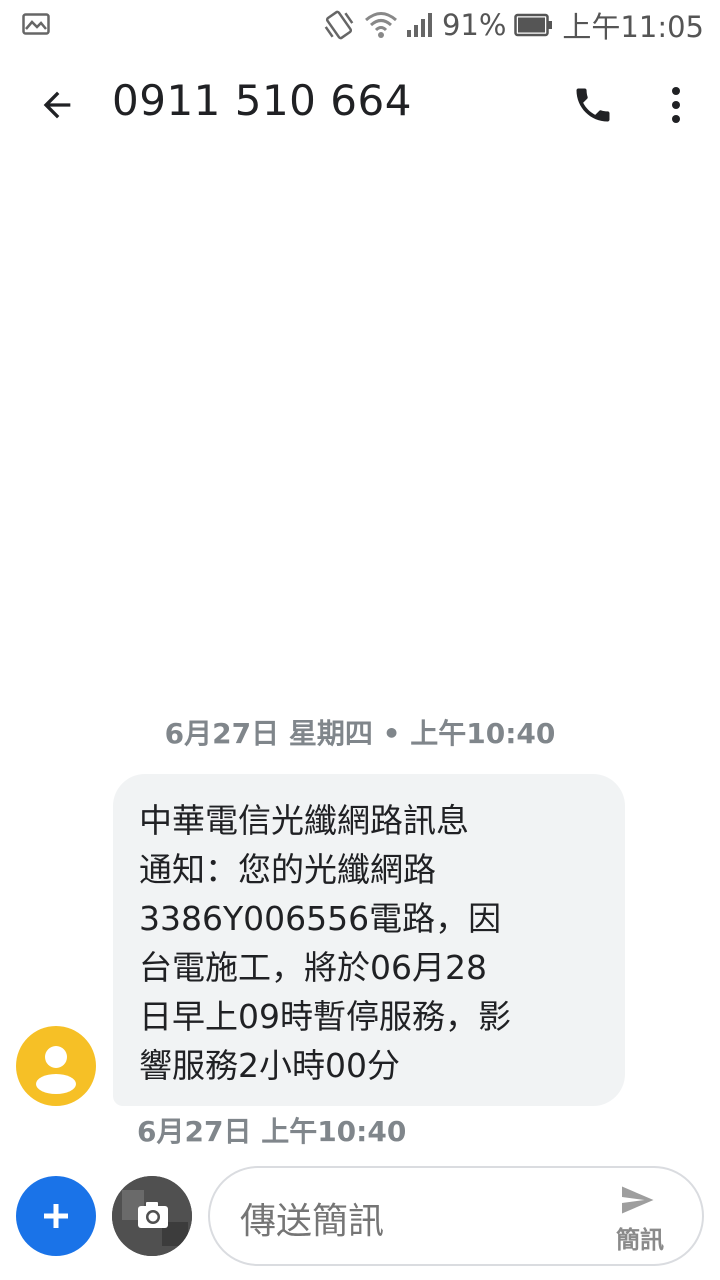 This screenshot has height=1280, width=720. I want to click on phone-icon, so click(593, 105).